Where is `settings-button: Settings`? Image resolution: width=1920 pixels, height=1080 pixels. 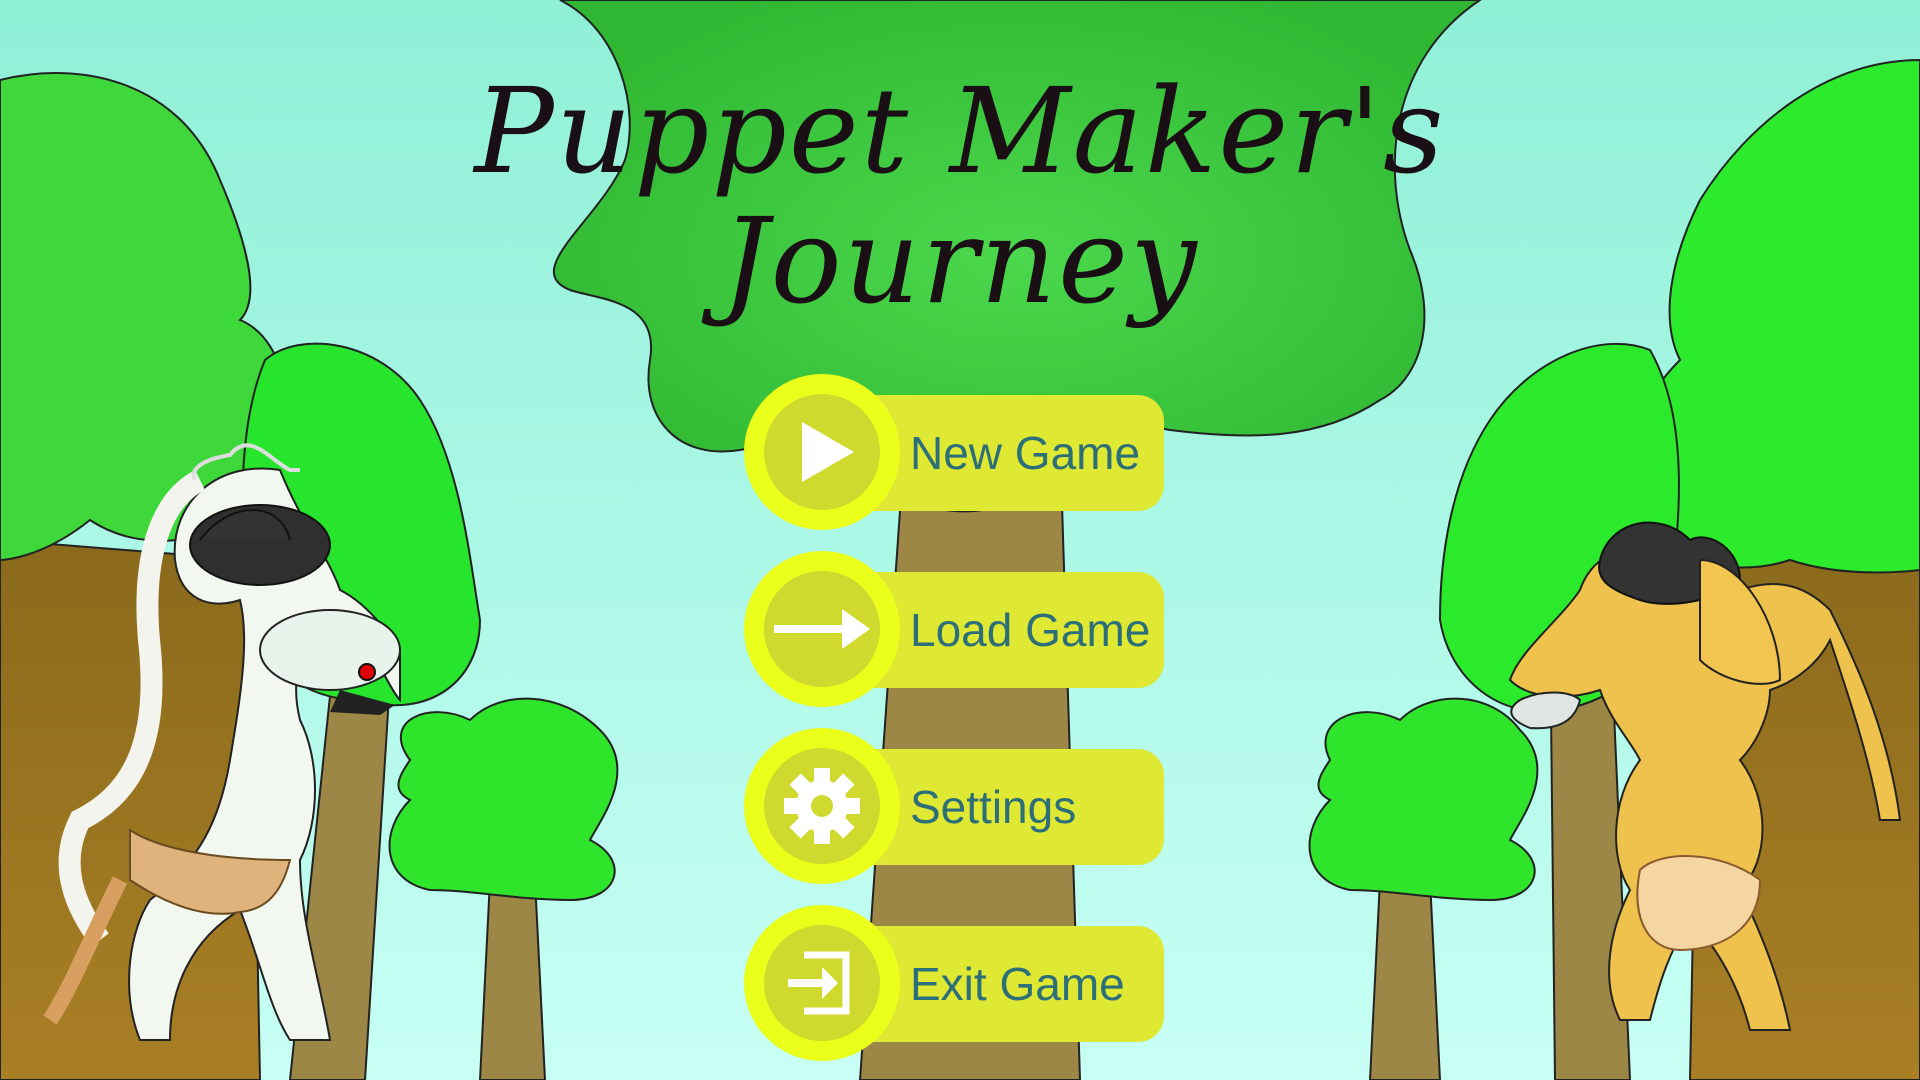
settings-button: Settings is located at coordinates (954, 806).